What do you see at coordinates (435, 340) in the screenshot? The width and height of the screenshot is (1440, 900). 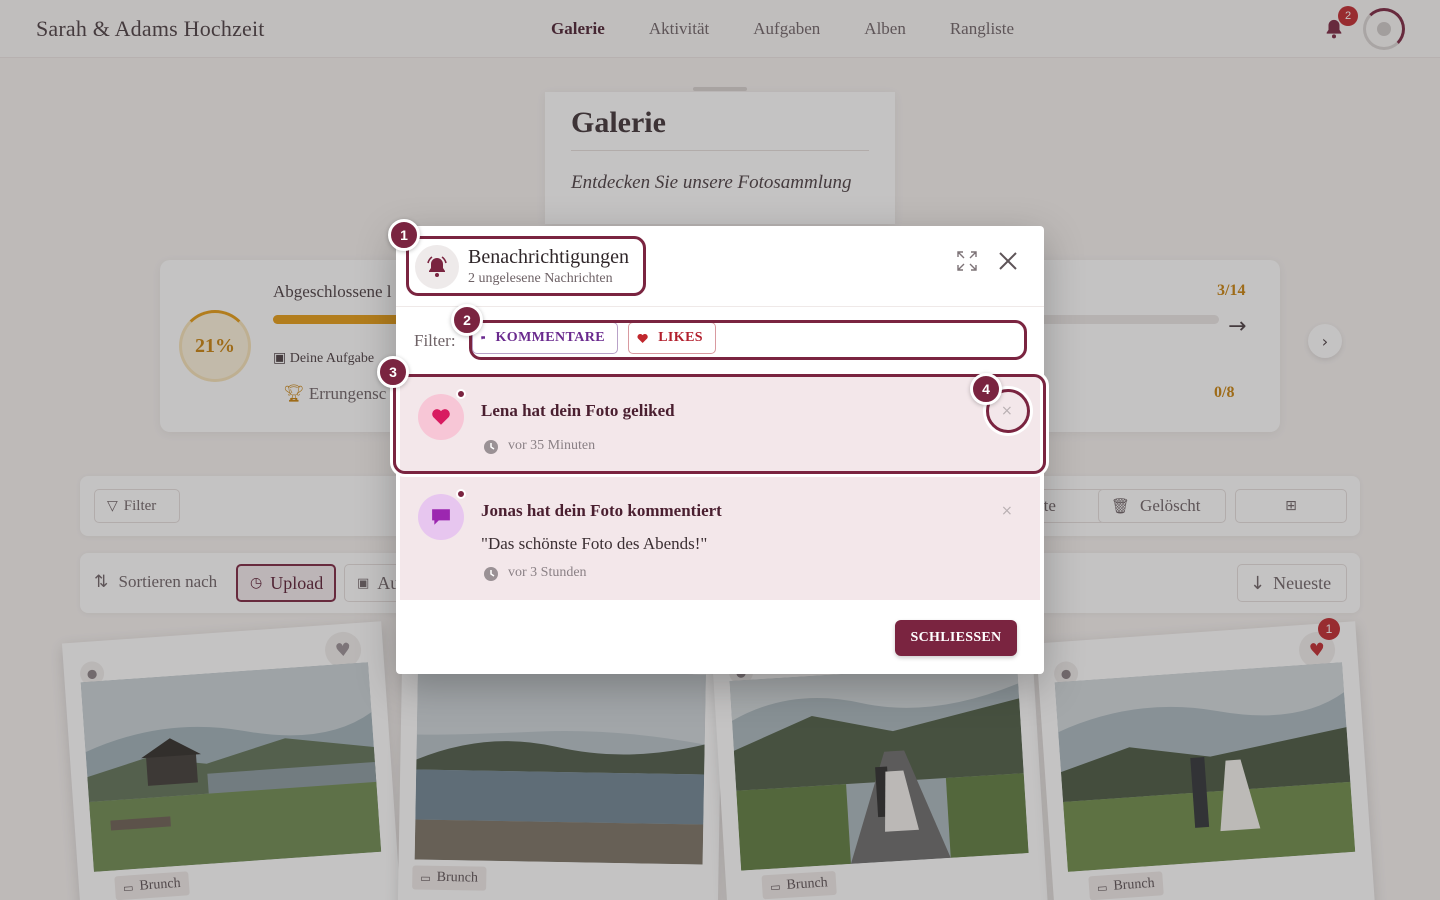 I see `filter-label: Filter:` at bounding box center [435, 340].